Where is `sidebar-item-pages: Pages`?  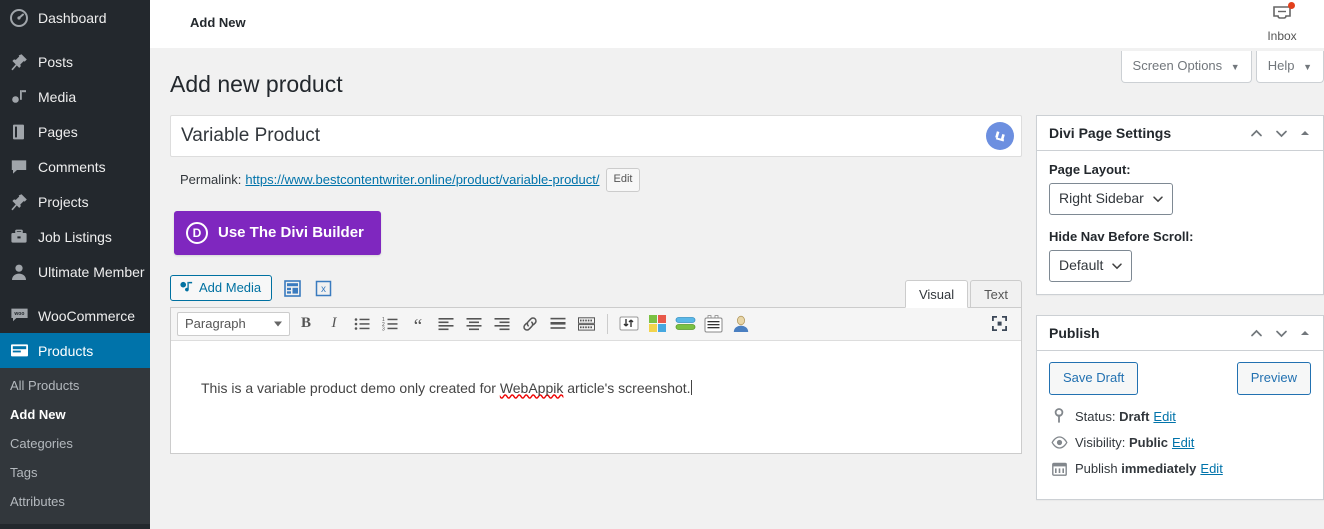 sidebar-item-pages: Pages is located at coordinates (75, 131).